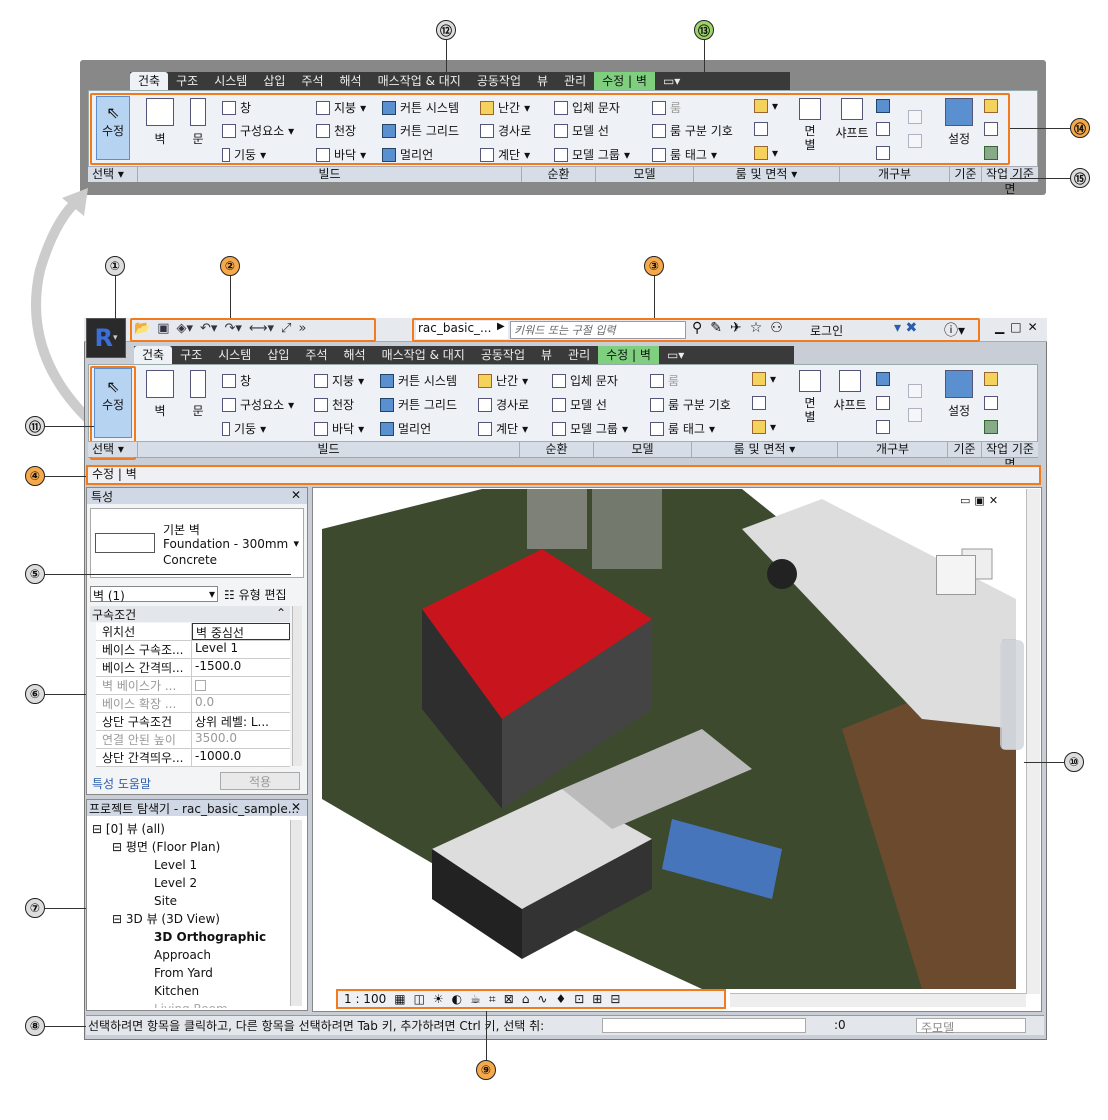 This screenshot has width=1108, height=1120. Describe the element at coordinates (883, 427) in the screenshot. I see `dormer-opening-button` at that location.